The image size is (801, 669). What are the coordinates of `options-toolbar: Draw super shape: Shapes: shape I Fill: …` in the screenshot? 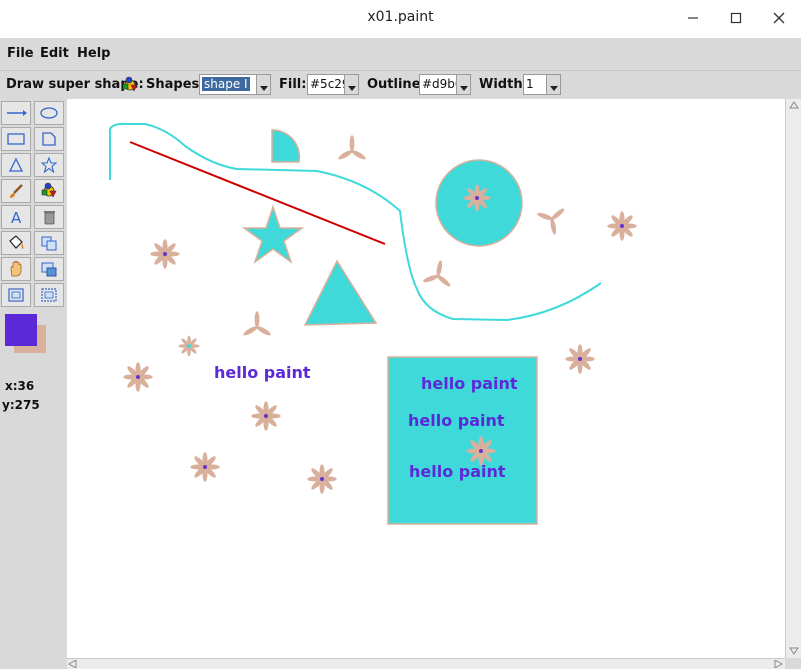 It's located at (400, 85).